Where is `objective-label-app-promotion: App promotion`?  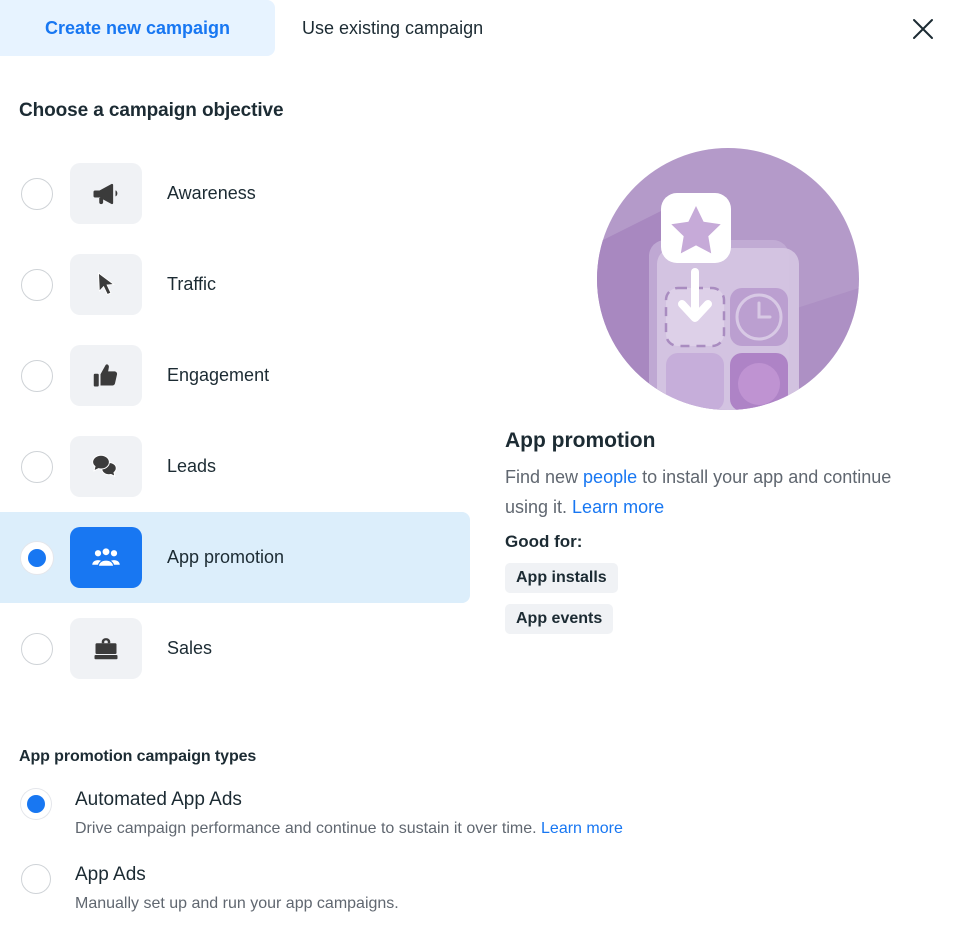 objective-label-app-promotion: App promotion is located at coordinates (226, 557).